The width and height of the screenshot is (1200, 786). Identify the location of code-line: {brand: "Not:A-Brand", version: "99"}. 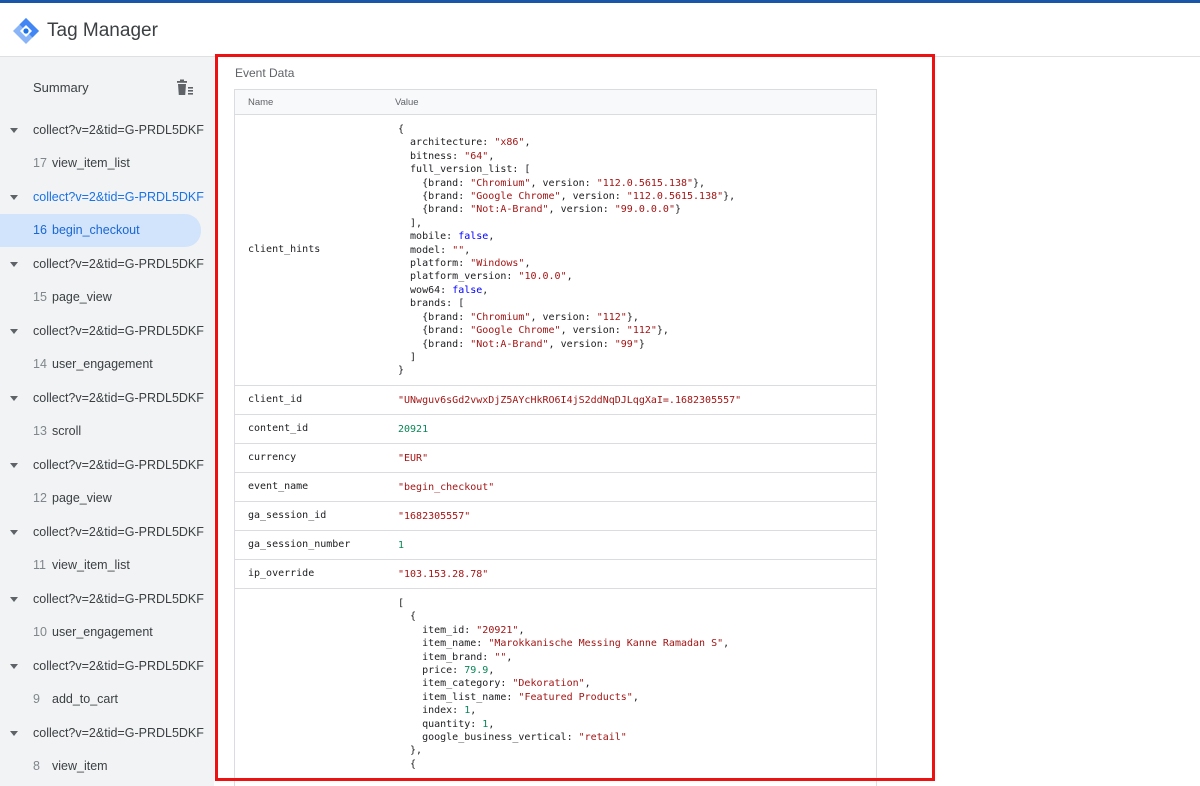
(566, 344).